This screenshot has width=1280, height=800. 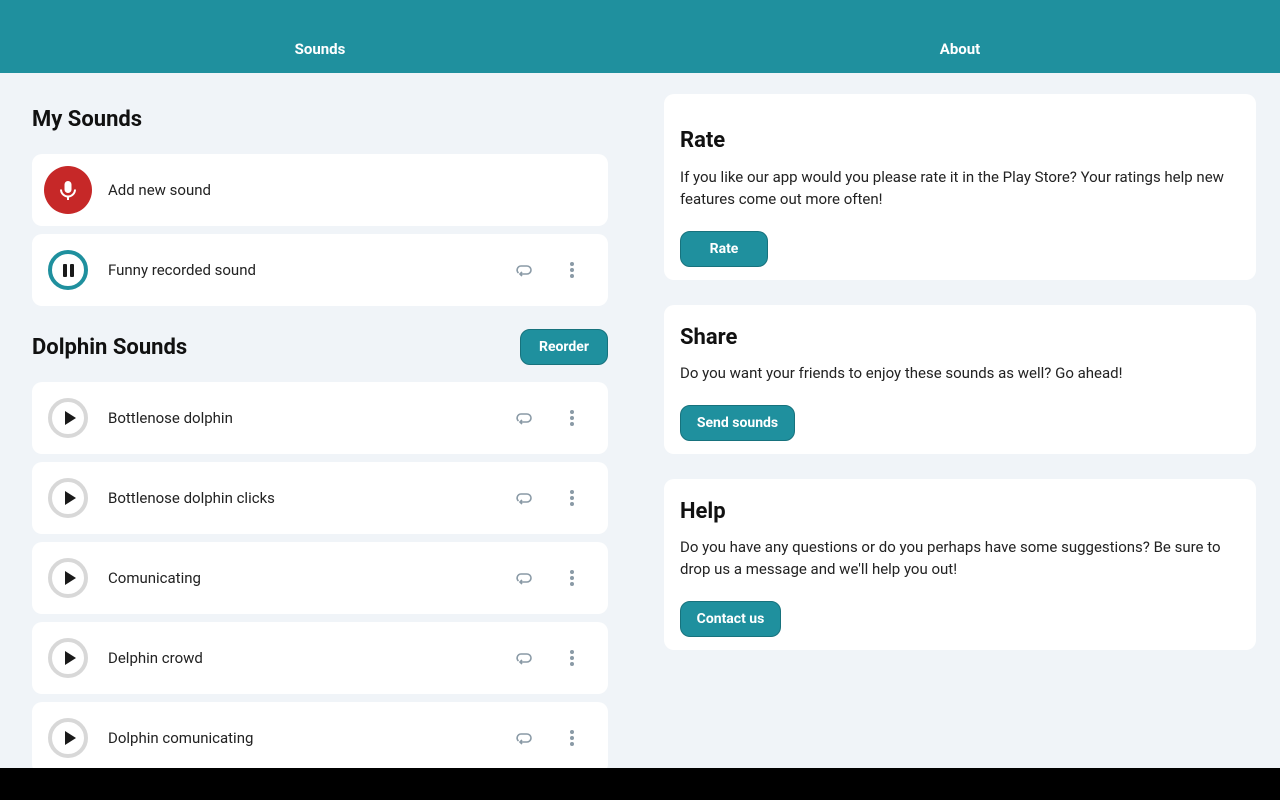 I want to click on pause-button, so click(x=68, y=270).